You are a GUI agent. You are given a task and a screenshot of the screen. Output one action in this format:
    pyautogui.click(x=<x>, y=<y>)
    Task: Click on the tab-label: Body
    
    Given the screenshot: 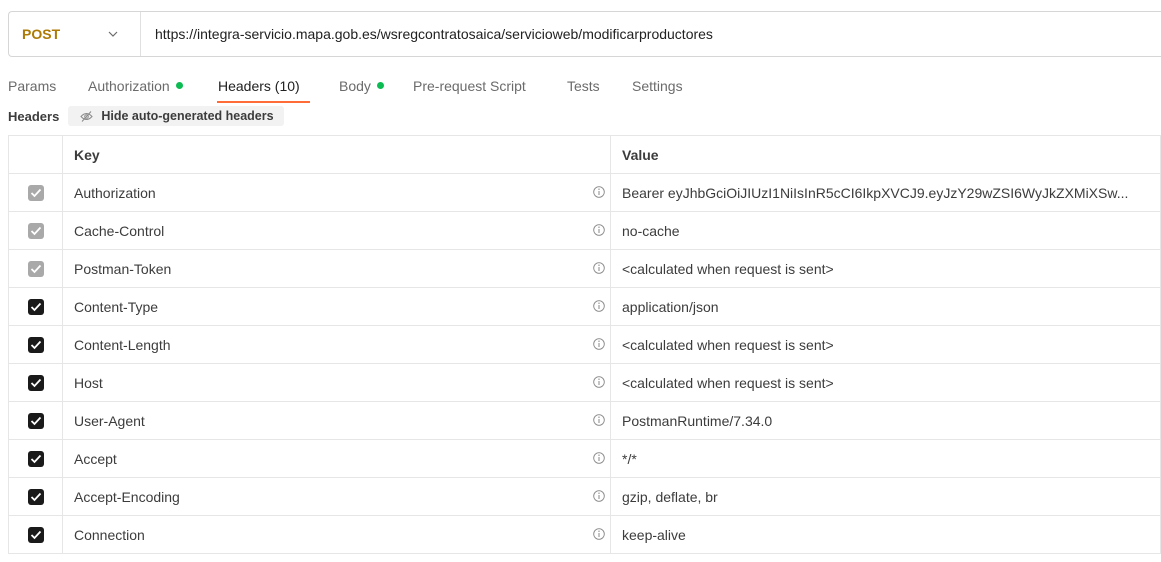 What is the action you would take?
    pyautogui.click(x=355, y=86)
    